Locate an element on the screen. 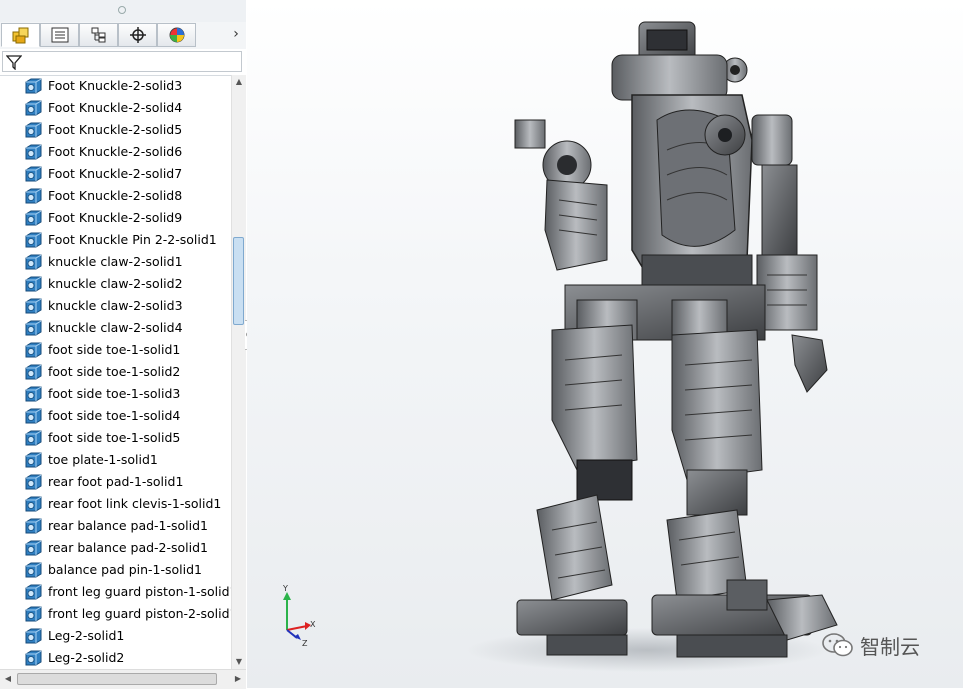 This screenshot has width=963, height=689. robot-leg-left is located at coordinates (577, 490).